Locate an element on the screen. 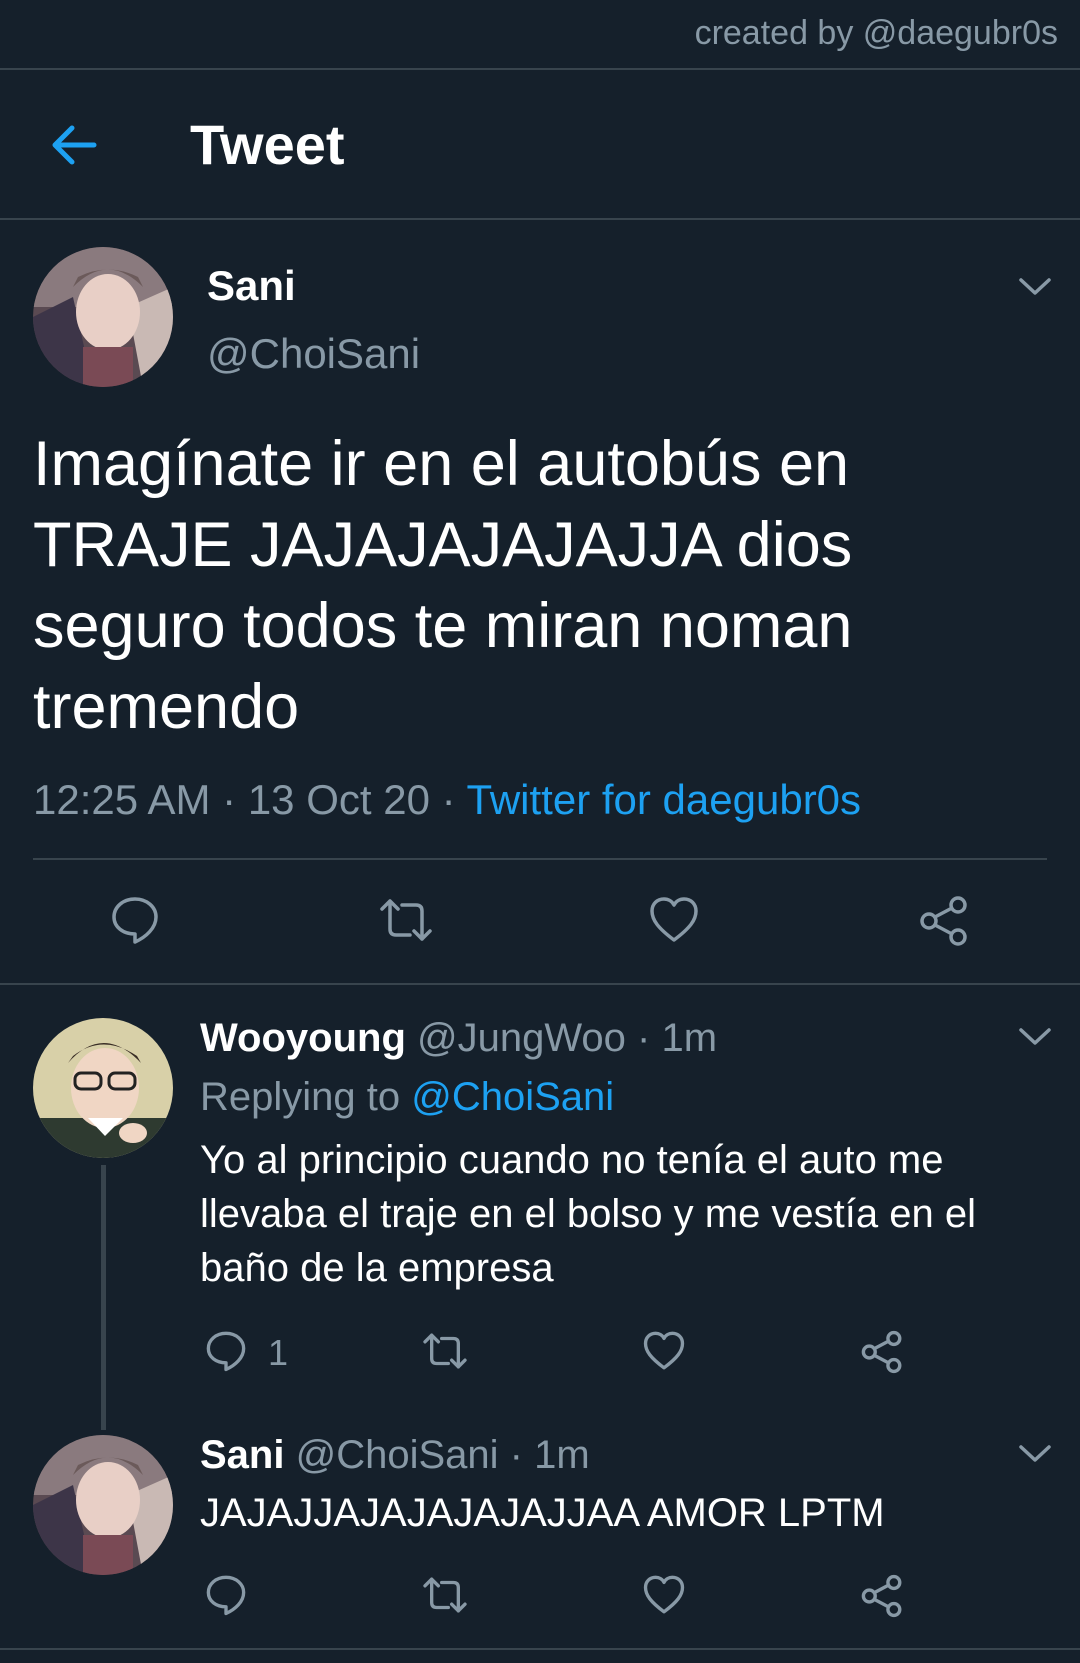 The width and height of the screenshot is (1080, 1663). tweet-source-link: Twitter for daegubr0s is located at coordinates (664, 799).